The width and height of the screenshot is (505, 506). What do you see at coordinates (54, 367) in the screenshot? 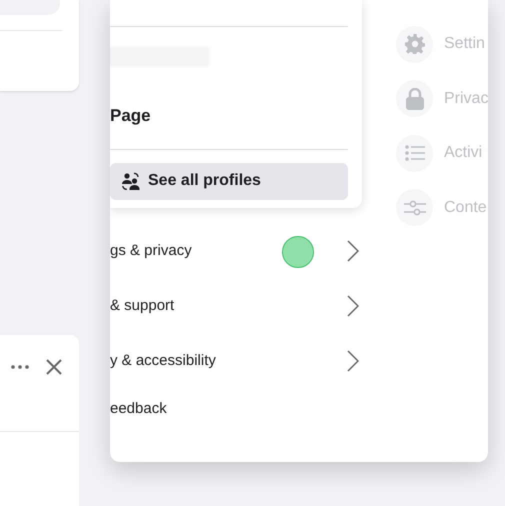
I see `close-icon` at bounding box center [54, 367].